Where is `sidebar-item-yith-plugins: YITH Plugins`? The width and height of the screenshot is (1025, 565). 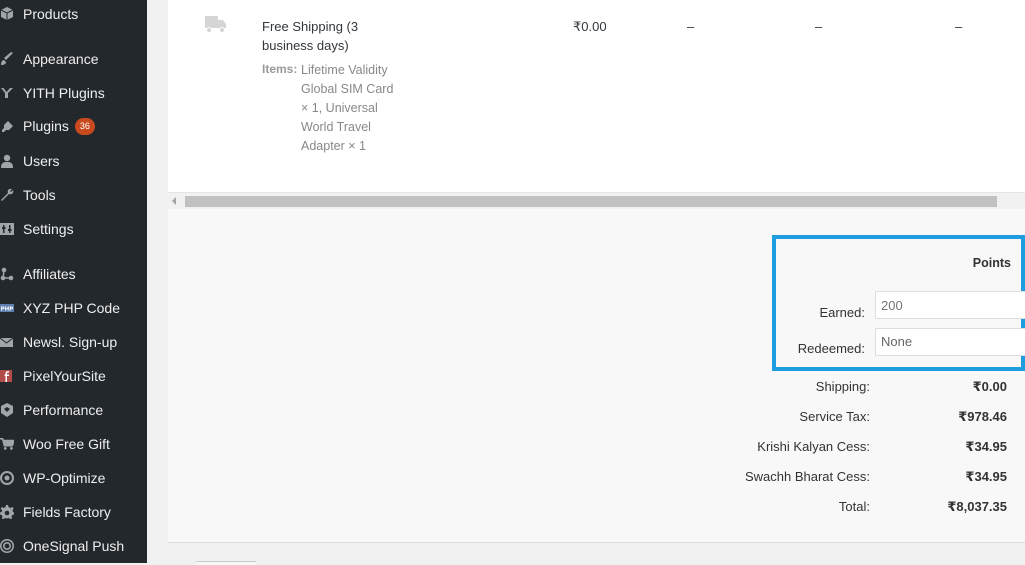
sidebar-item-yith-plugins: YITH Plugins is located at coordinates (73, 93).